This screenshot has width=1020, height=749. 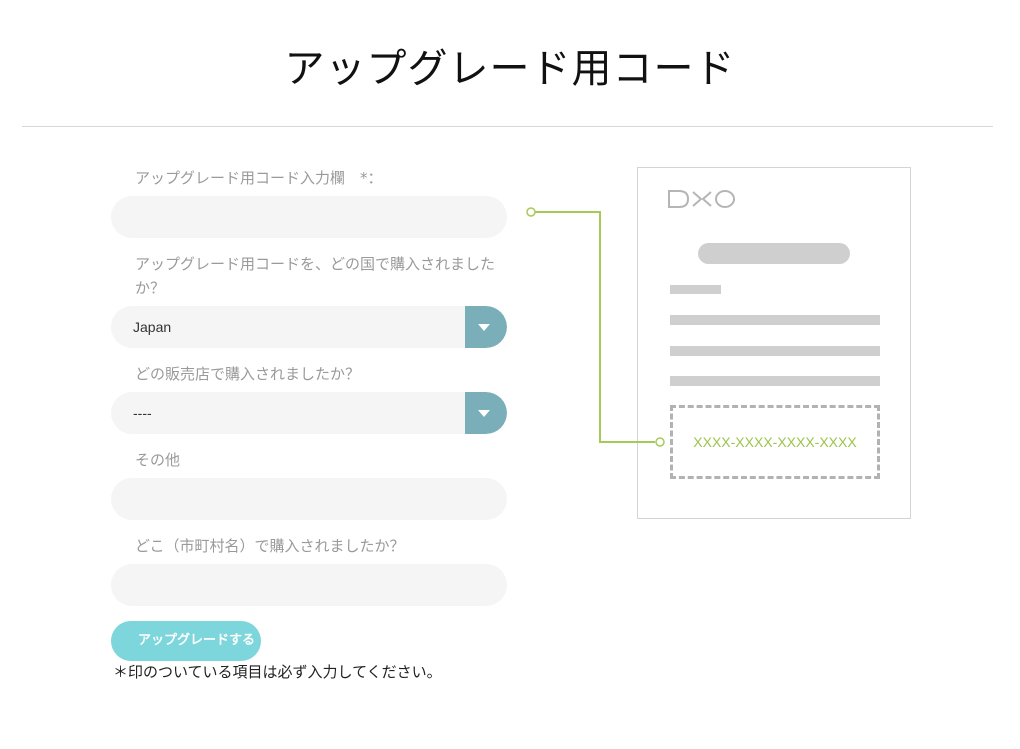 What do you see at coordinates (259, 178) in the screenshot?
I see `upgrade-code-label: アップグレード用コード入力欄 *：` at bounding box center [259, 178].